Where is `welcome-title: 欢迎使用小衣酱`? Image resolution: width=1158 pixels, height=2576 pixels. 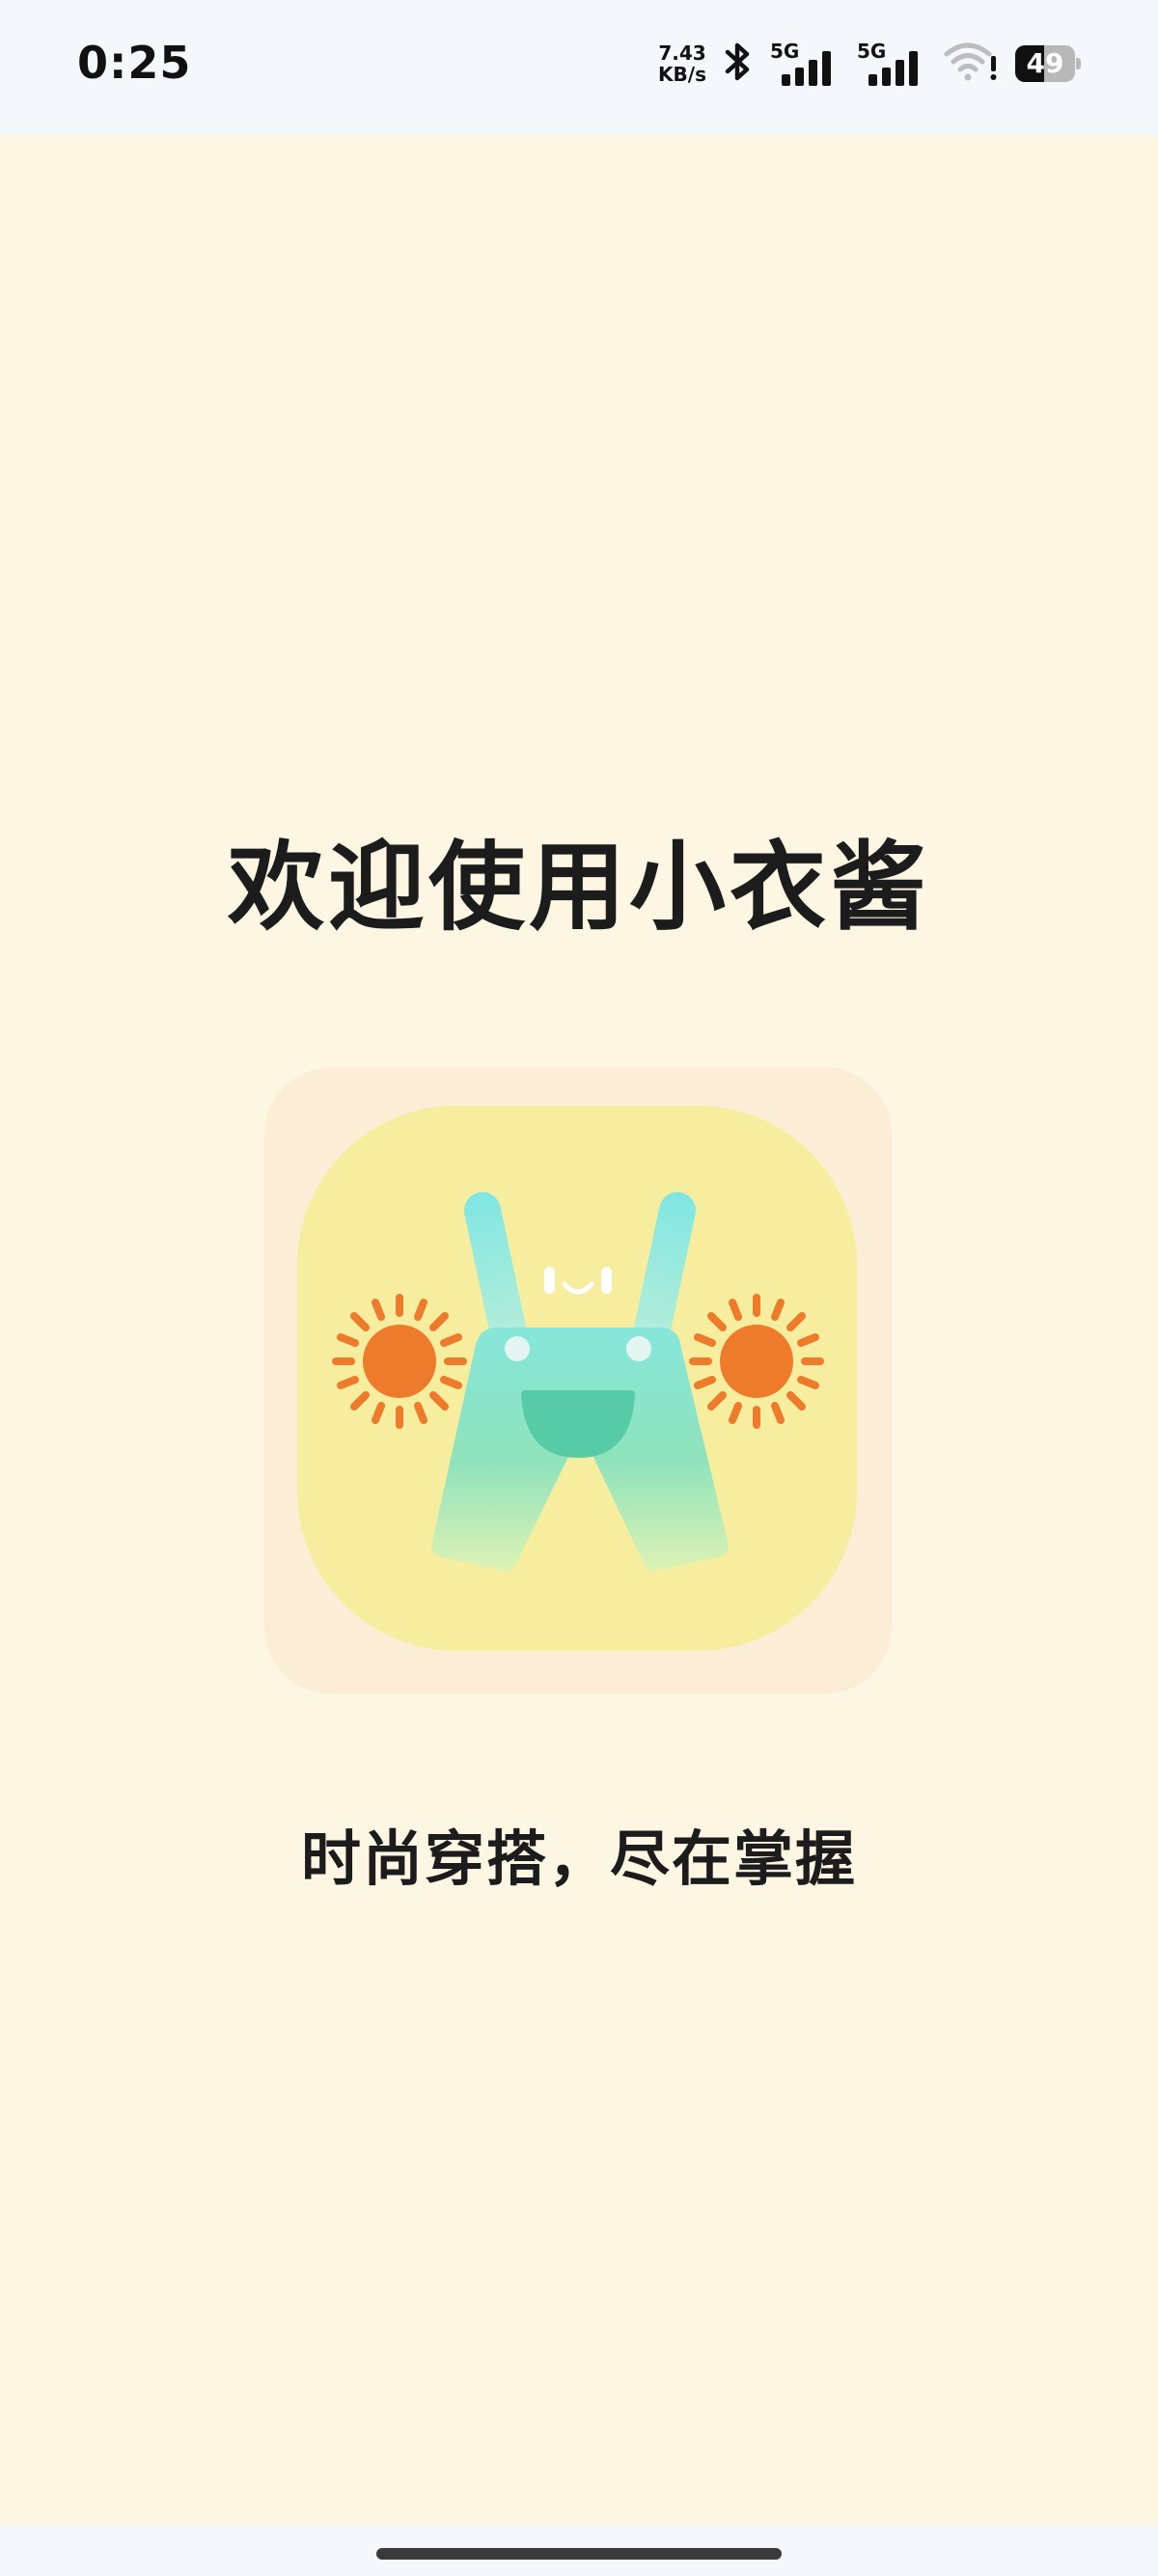 welcome-title: 欢迎使用小衣酱 is located at coordinates (579, 887).